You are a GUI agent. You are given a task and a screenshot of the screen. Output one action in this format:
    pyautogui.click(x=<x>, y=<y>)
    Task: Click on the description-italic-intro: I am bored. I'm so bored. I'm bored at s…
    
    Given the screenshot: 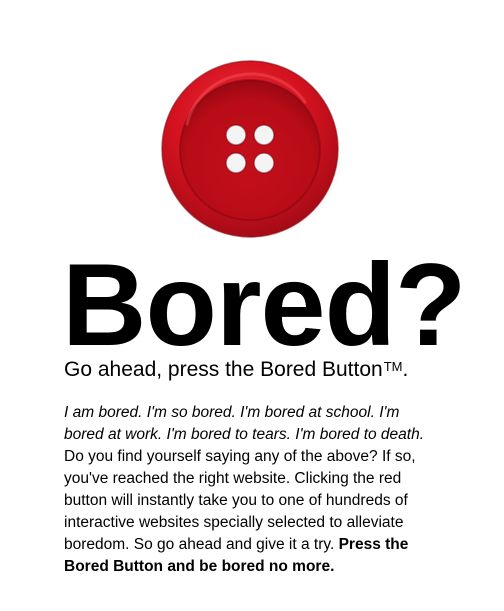 What is the action you would take?
    pyautogui.click(x=244, y=423)
    